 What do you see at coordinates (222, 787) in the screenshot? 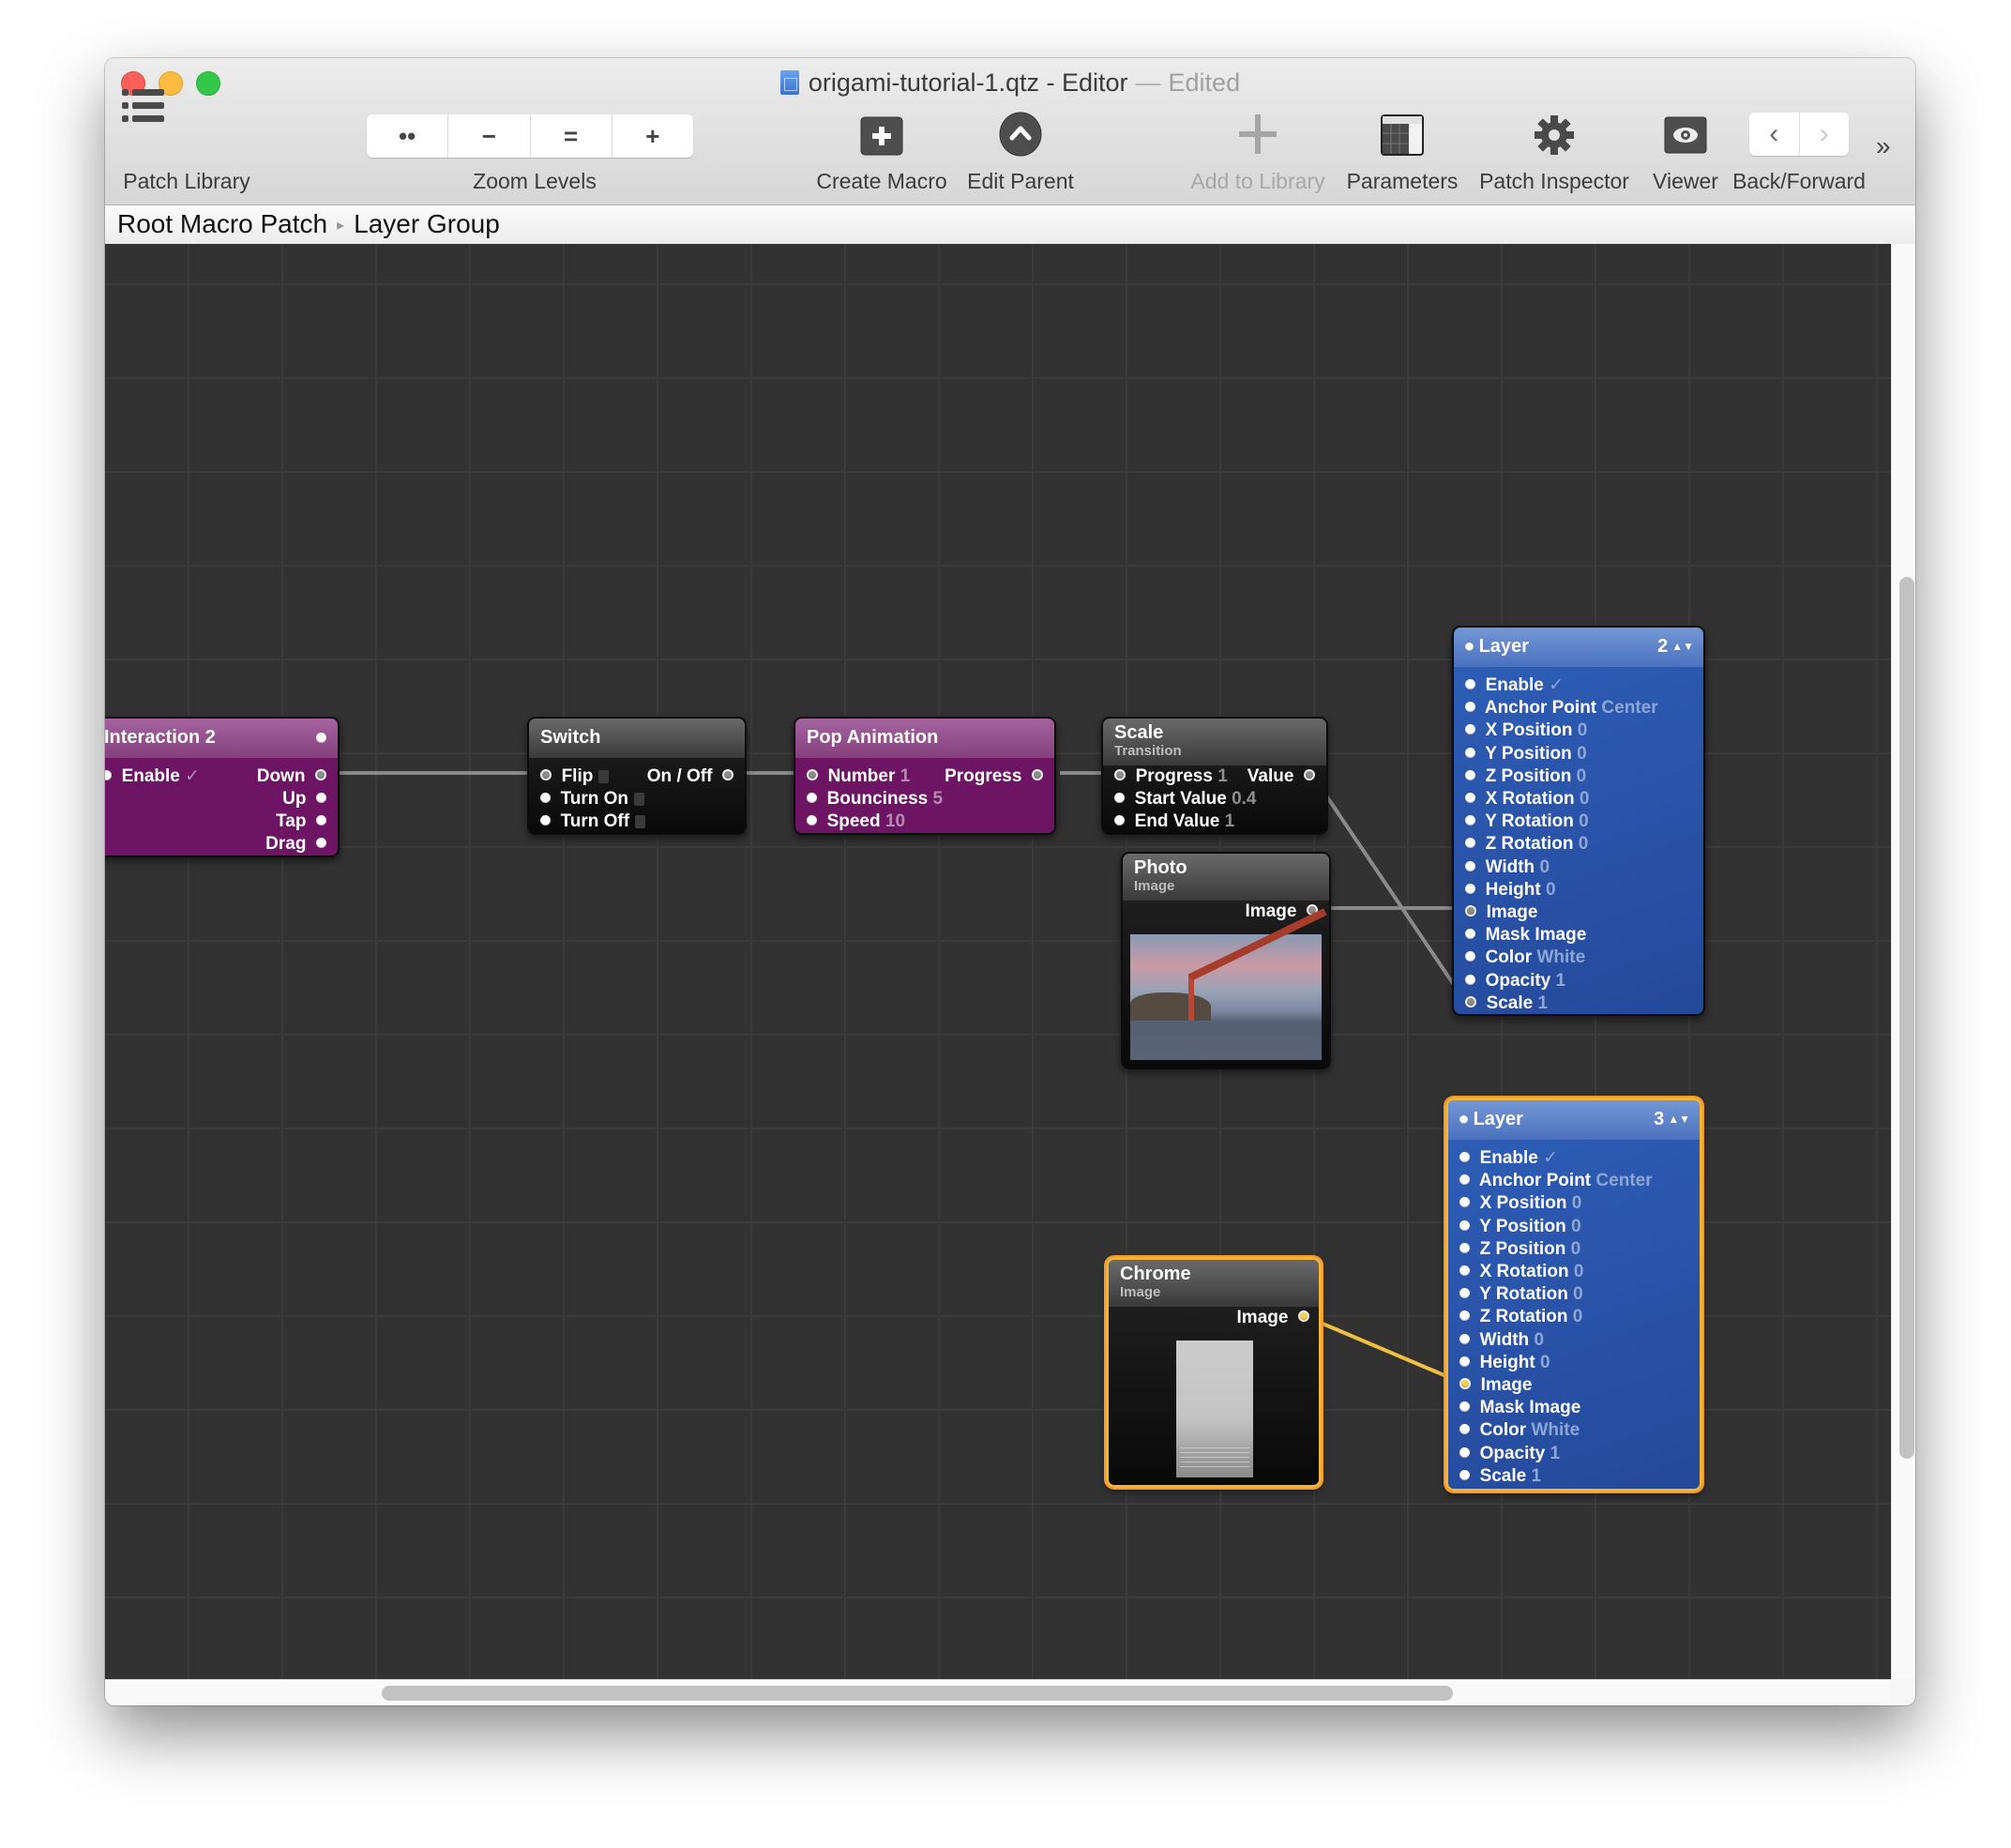
I see `node-interaction-2: Interaction 2 Enable ✓ Down Up Tap Drag` at bounding box center [222, 787].